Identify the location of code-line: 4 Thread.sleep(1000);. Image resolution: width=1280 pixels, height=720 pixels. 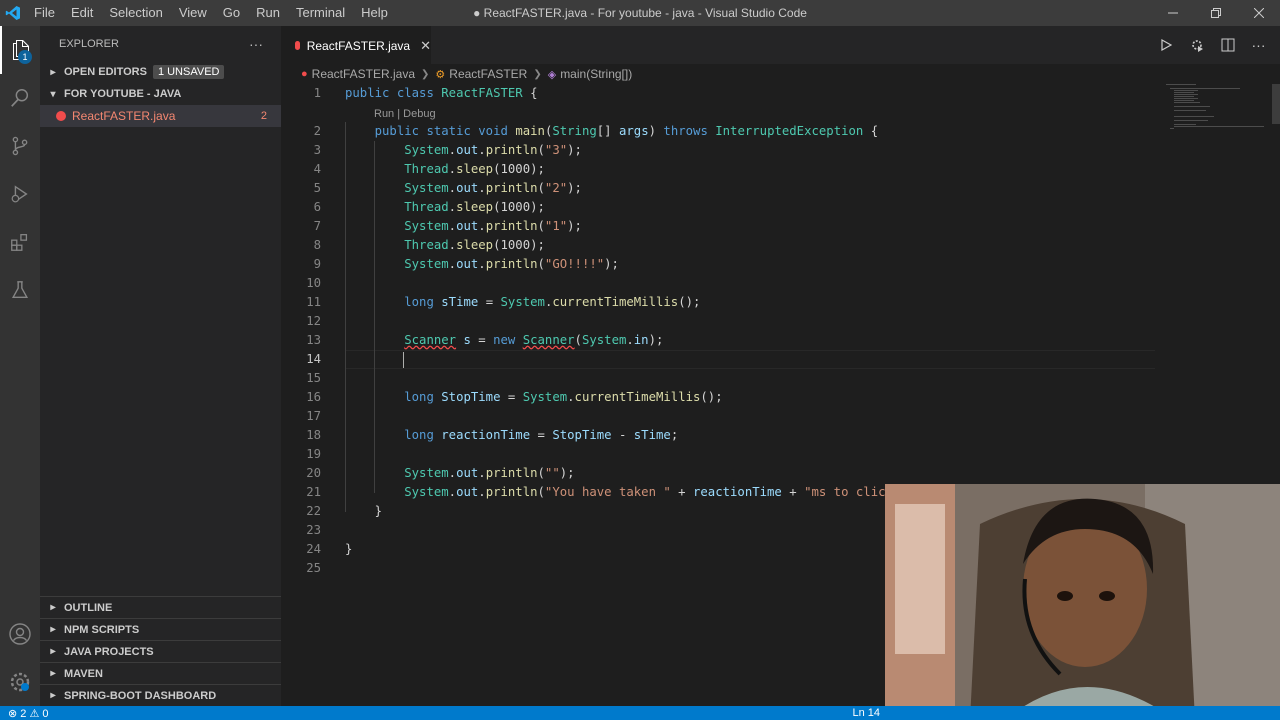
(780, 169).